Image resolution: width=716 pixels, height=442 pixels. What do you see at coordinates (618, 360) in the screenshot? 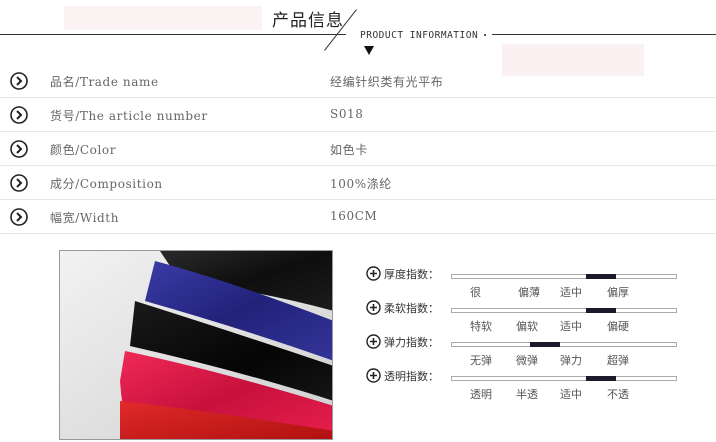
I see `index-option: 超弹` at bounding box center [618, 360].